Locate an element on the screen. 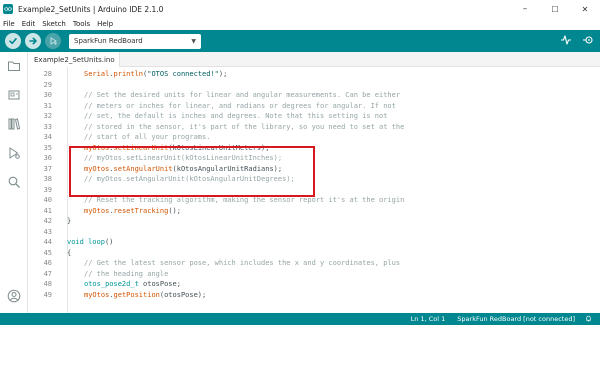  code-token: void is located at coordinates (75, 242).